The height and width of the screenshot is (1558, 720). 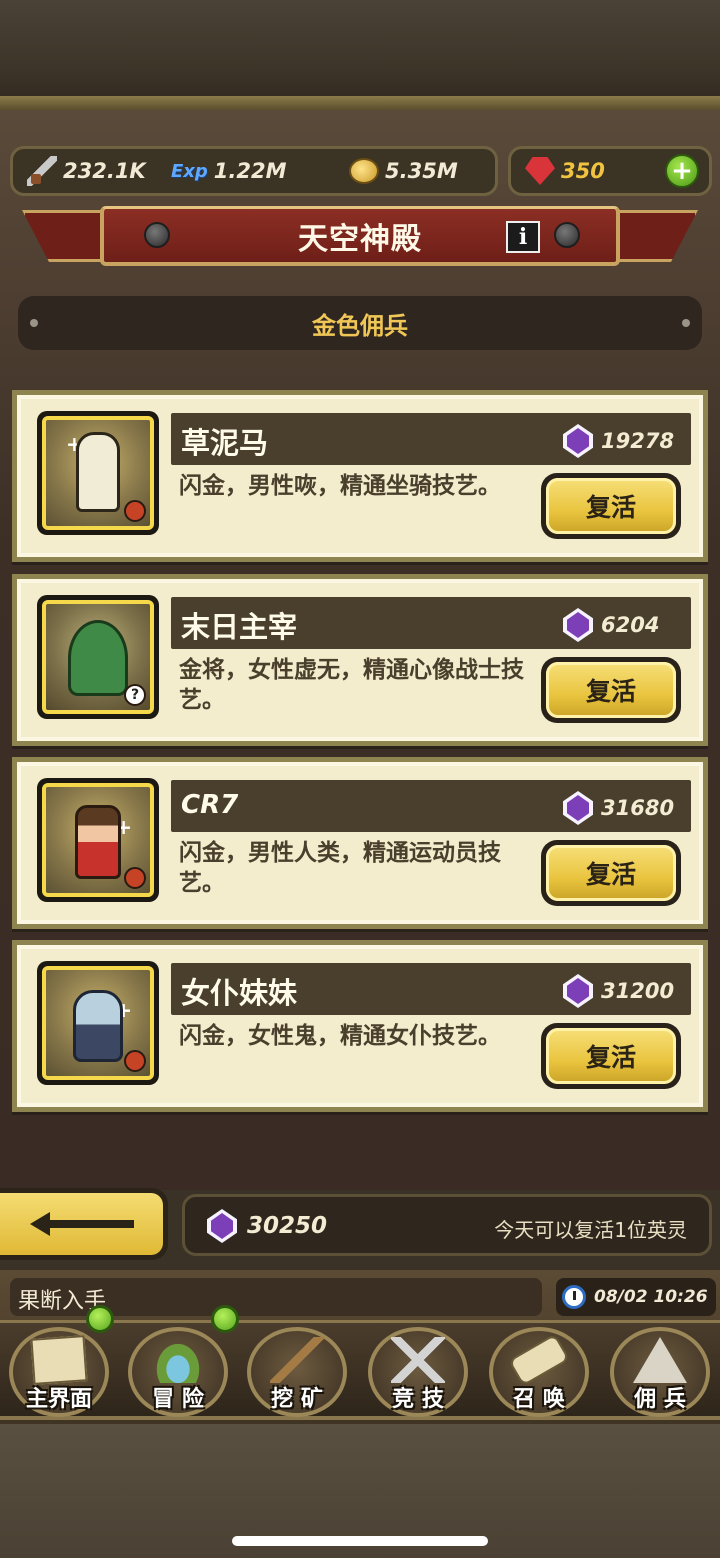 What do you see at coordinates (157, 235) in the screenshot?
I see `bolt-icon` at bounding box center [157, 235].